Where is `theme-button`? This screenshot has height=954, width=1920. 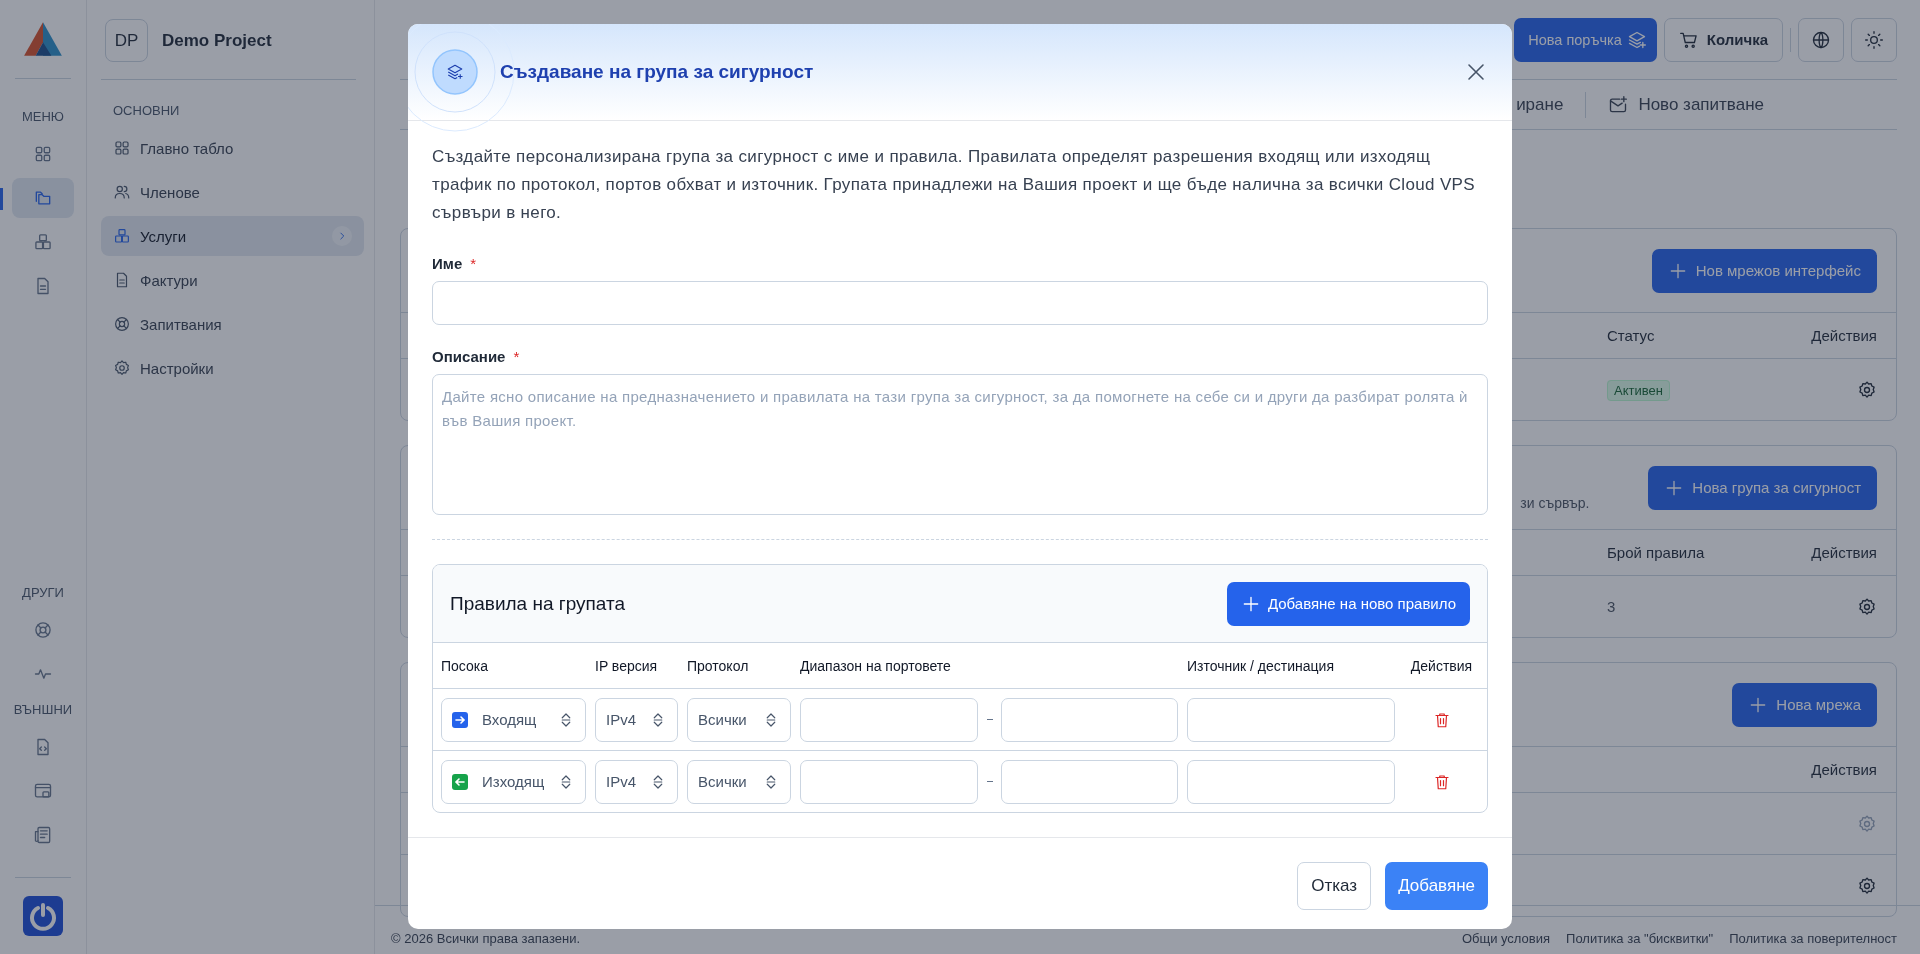 theme-button is located at coordinates (1874, 39).